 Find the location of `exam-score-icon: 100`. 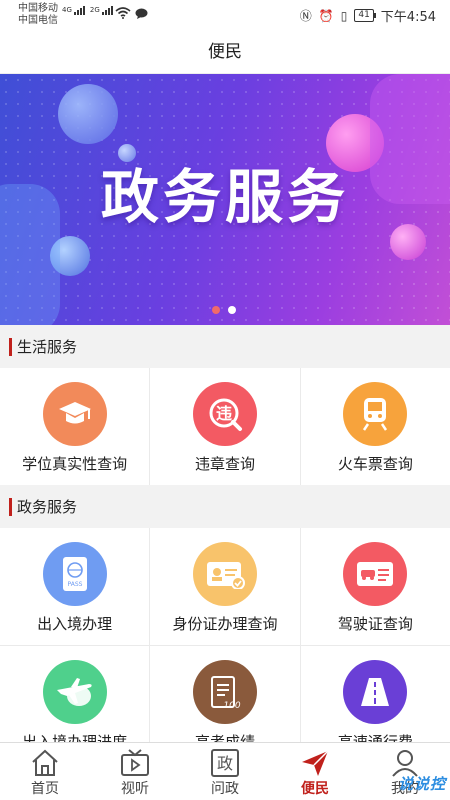

exam-score-icon: 100 is located at coordinates (224, 692).